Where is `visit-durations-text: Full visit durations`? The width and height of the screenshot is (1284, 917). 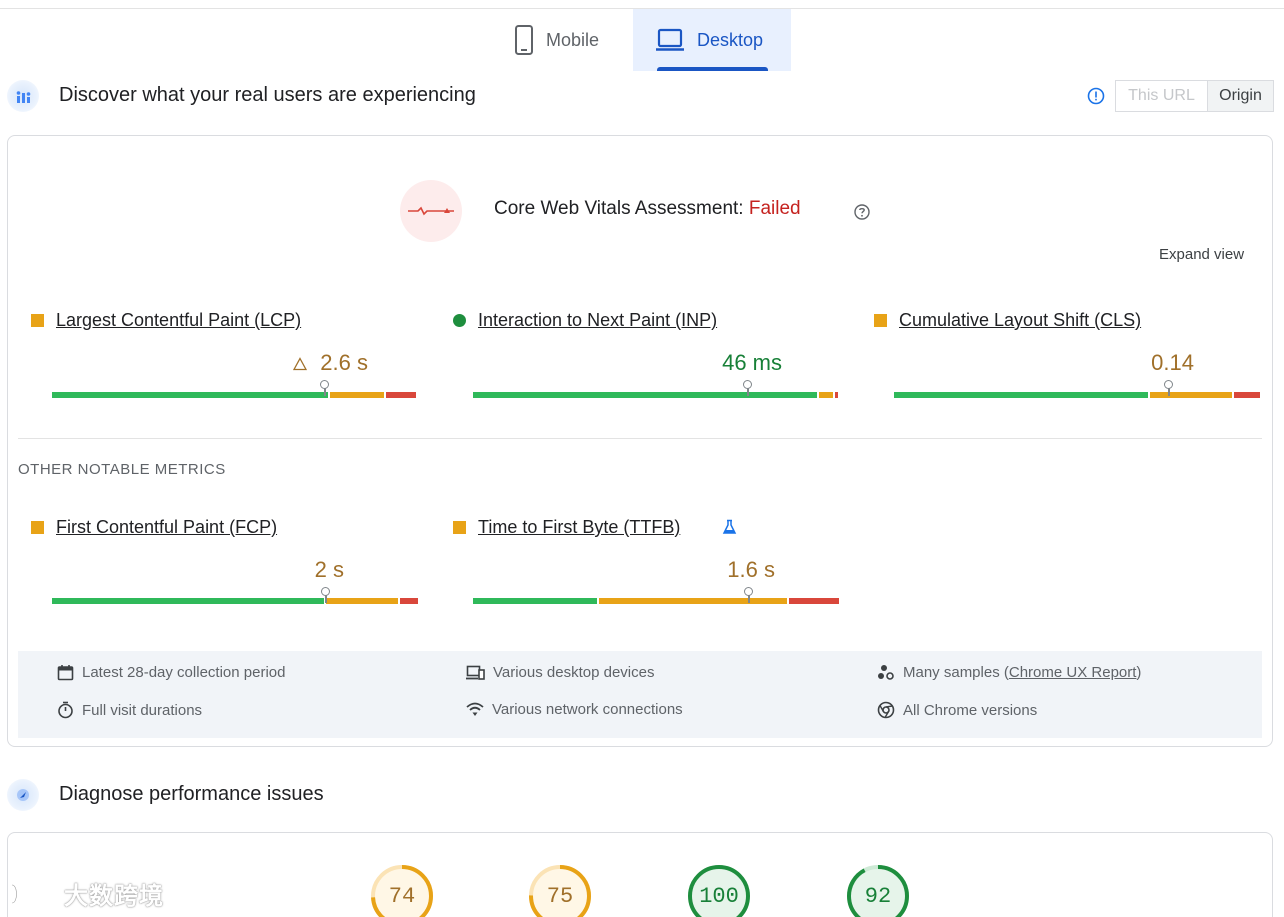
visit-durations-text: Full visit durations is located at coordinates (142, 710).